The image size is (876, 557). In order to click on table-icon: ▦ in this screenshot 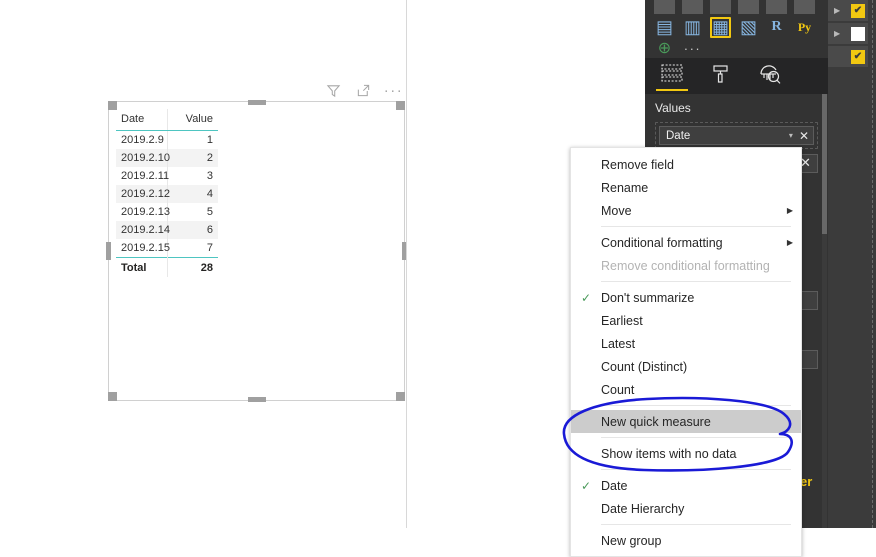, I will do `click(720, 27)`.